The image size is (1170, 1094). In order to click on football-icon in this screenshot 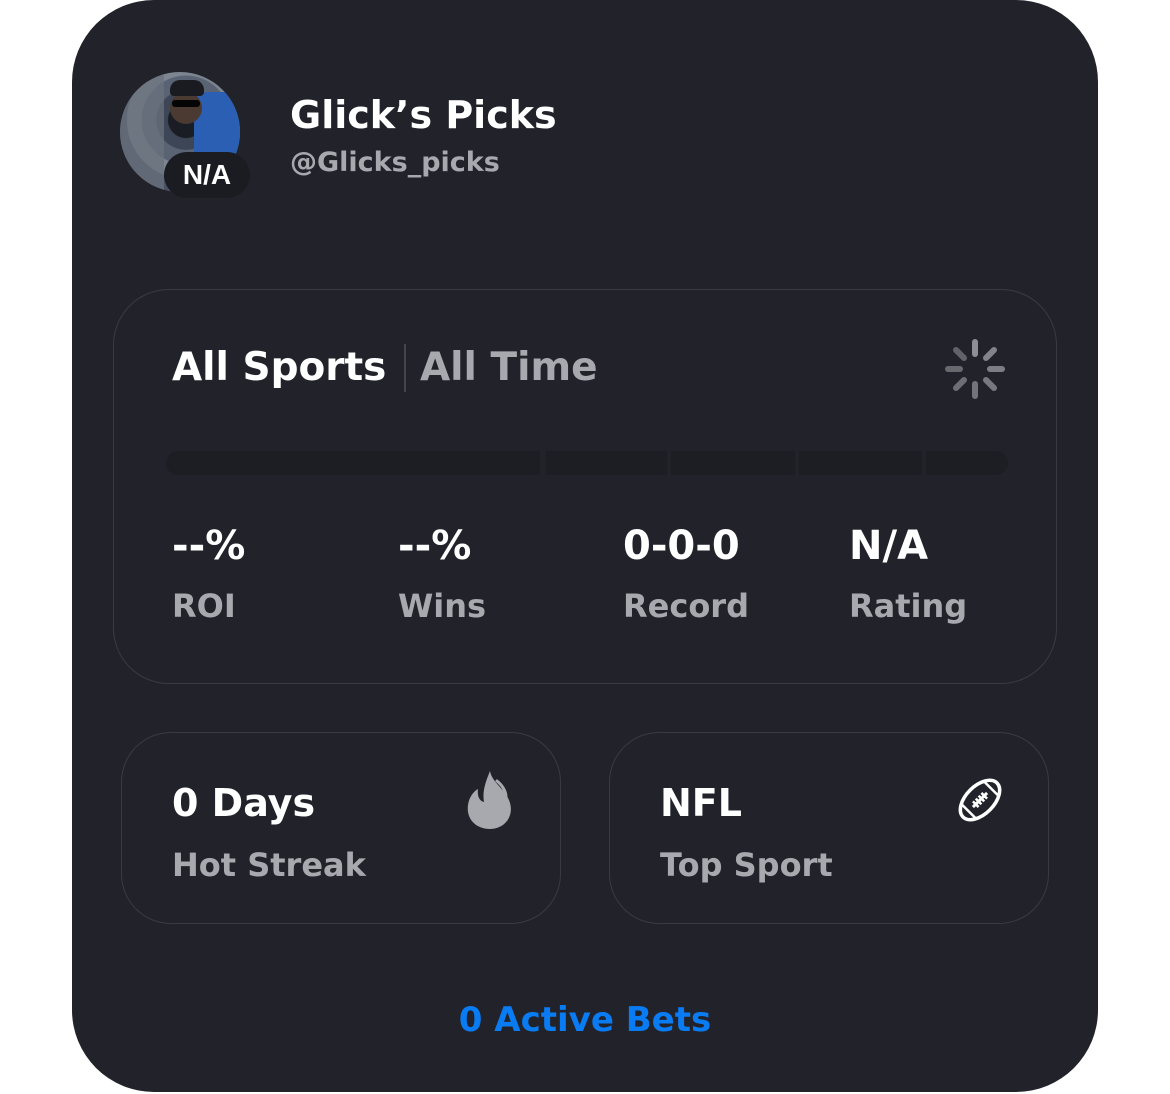, I will do `click(980, 800)`.